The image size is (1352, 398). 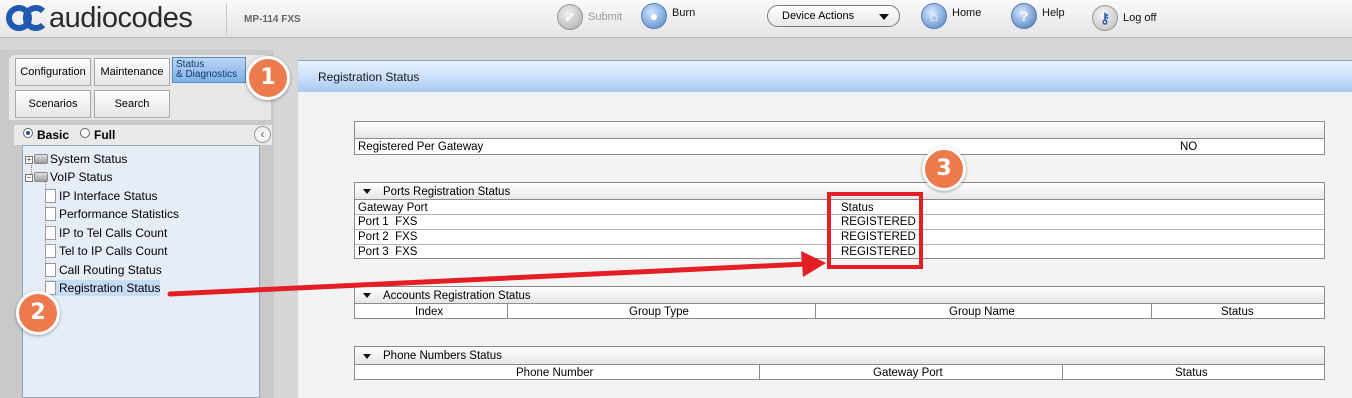 I want to click on callout-step-2: 2, so click(x=38, y=313).